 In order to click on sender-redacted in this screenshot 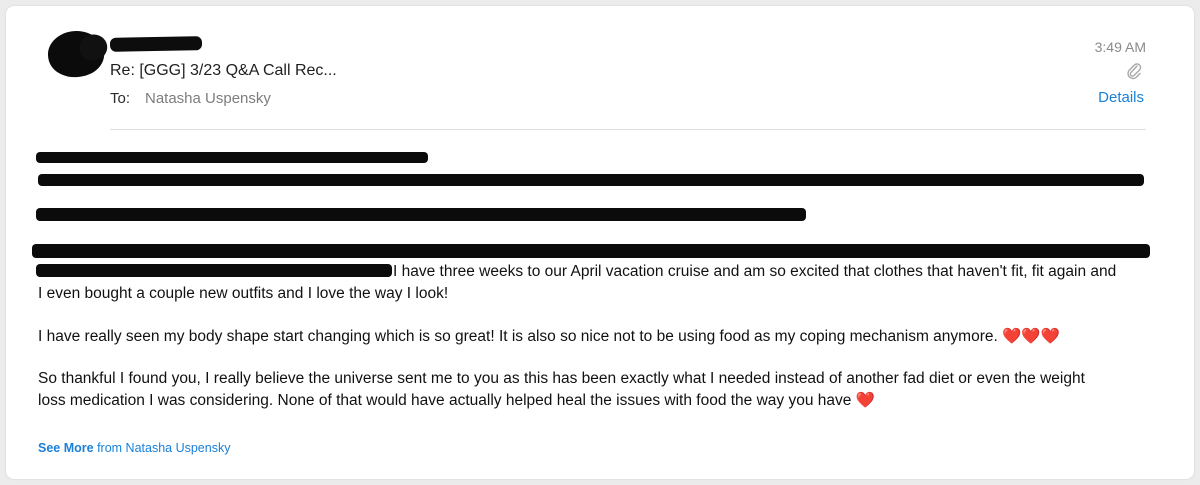, I will do `click(156, 44)`.